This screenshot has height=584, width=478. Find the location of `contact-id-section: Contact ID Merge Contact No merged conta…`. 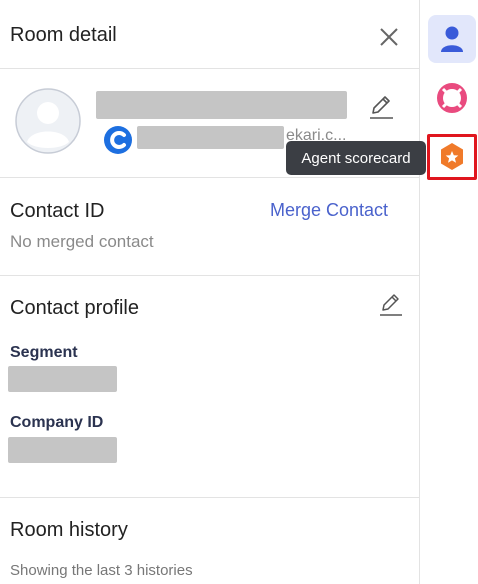

contact-id-section: Contact ID Merge Contact No merged conta… is located at coordinates (209, 227).